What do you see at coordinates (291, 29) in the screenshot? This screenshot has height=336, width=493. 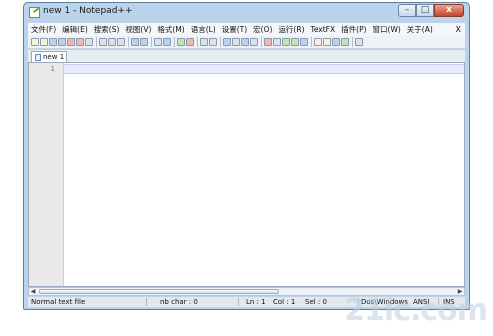 I see `menu-run: 运行(R)` at bounding box center [291, 29].